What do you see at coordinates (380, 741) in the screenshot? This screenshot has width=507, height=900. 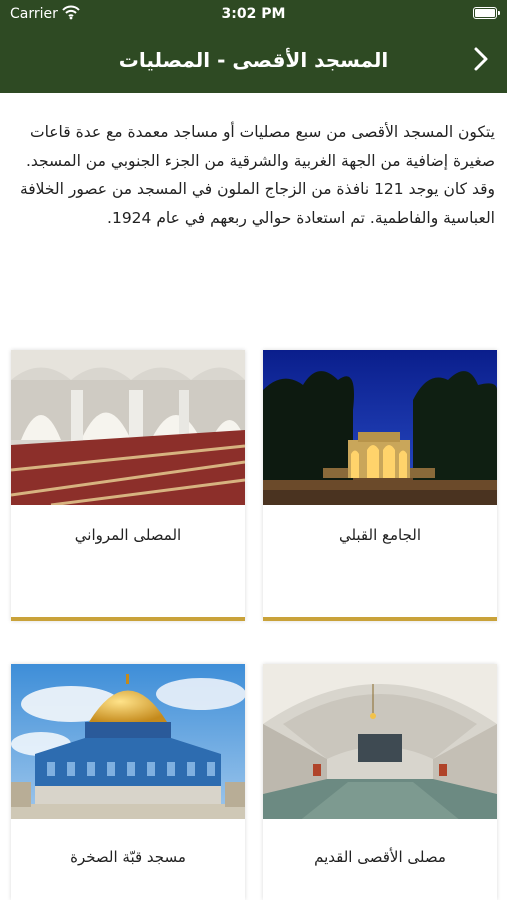 I see `old-aqsa-hall-photo` at bounding box center [380, 741].